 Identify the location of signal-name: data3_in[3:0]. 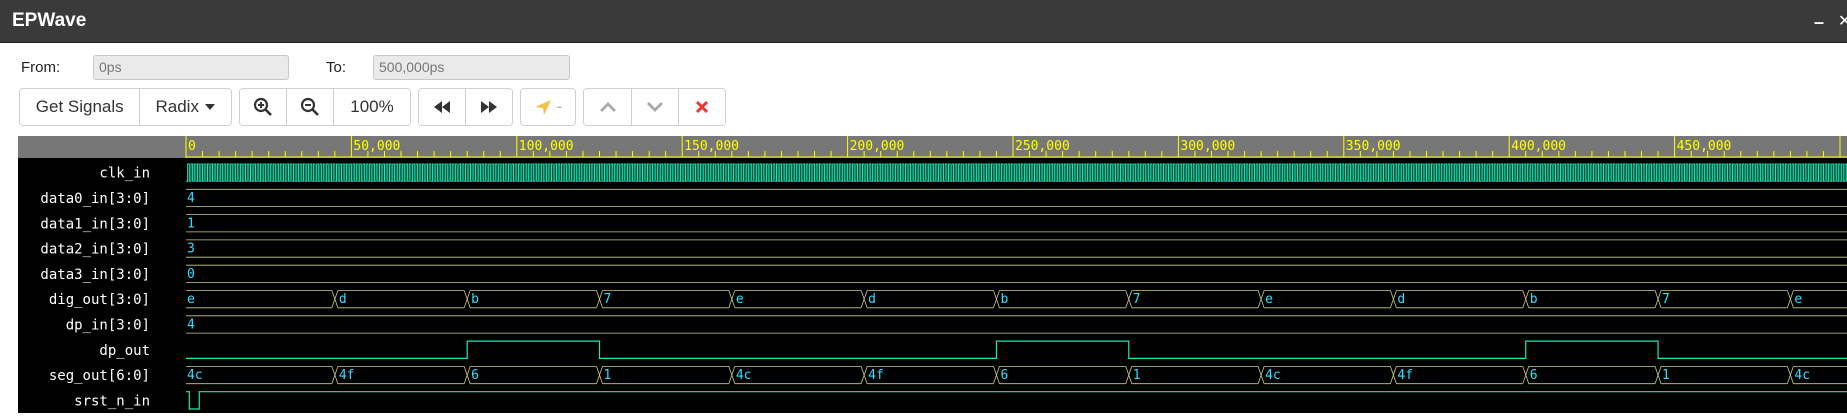
(95, 275).